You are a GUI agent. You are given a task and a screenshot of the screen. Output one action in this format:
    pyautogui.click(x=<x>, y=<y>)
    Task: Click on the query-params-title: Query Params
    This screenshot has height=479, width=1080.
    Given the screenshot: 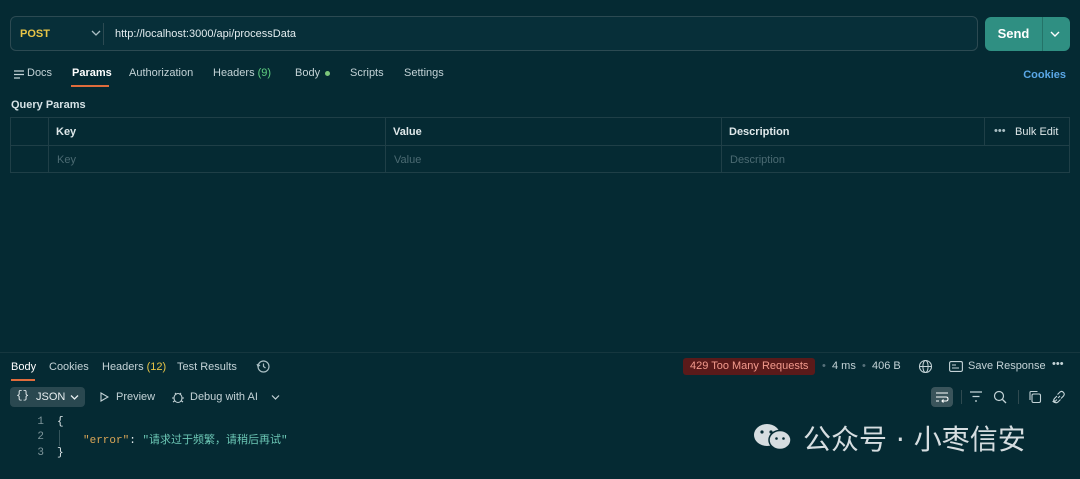 What is the action you would take?
    pyautogui.click(x=48, y=105)
    